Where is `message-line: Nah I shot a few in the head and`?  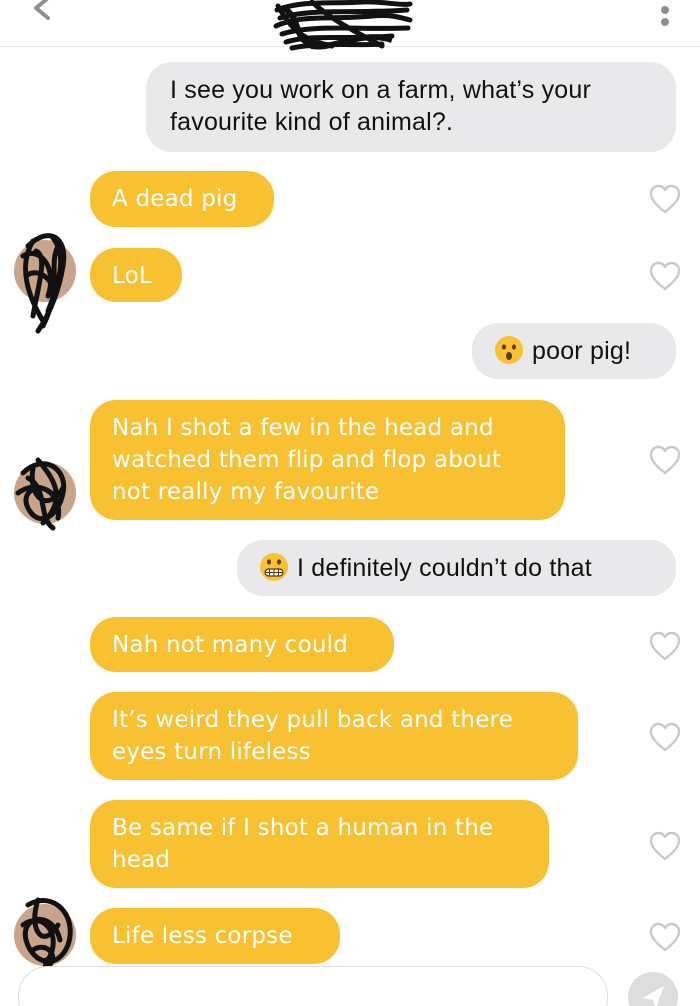 message-line: Nah I shot a few in the head and is located at coordinates (303, 428).